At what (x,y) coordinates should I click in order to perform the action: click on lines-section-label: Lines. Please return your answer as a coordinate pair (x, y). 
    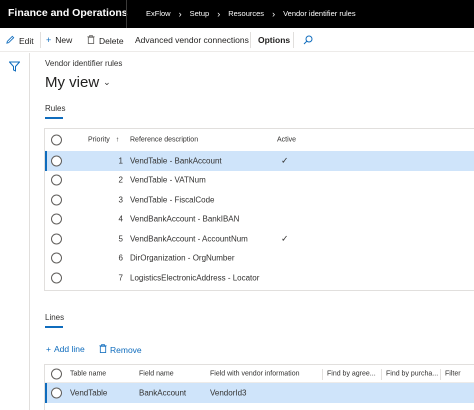
    Looking at the image, I should click on (55, 317).